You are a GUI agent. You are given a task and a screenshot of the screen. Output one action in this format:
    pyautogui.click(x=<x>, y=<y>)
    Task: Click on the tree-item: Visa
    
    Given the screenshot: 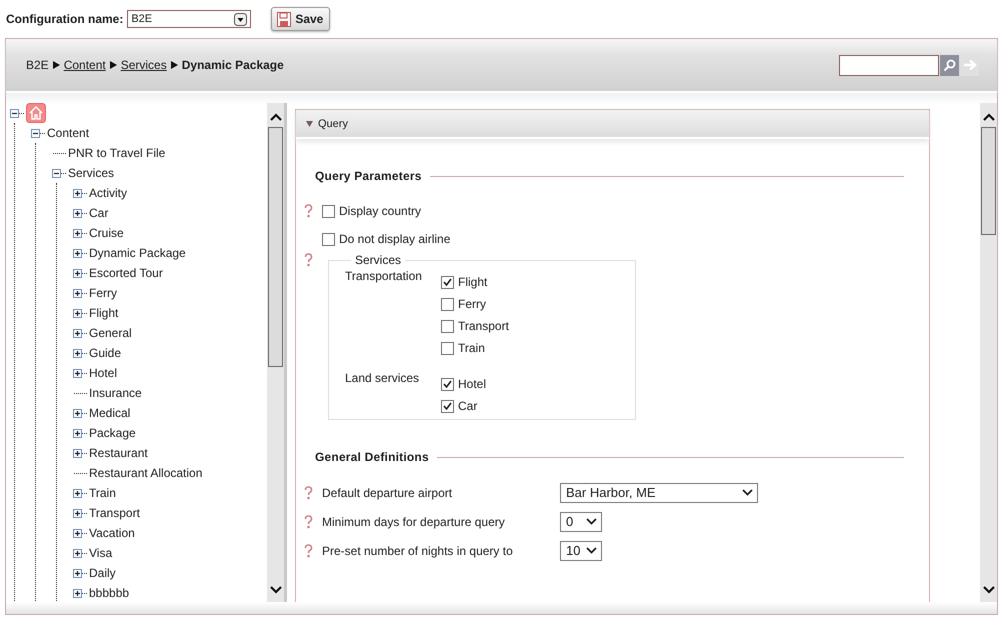 What is the action you would take?
    pyautogui.click(x=100, y=553)
    